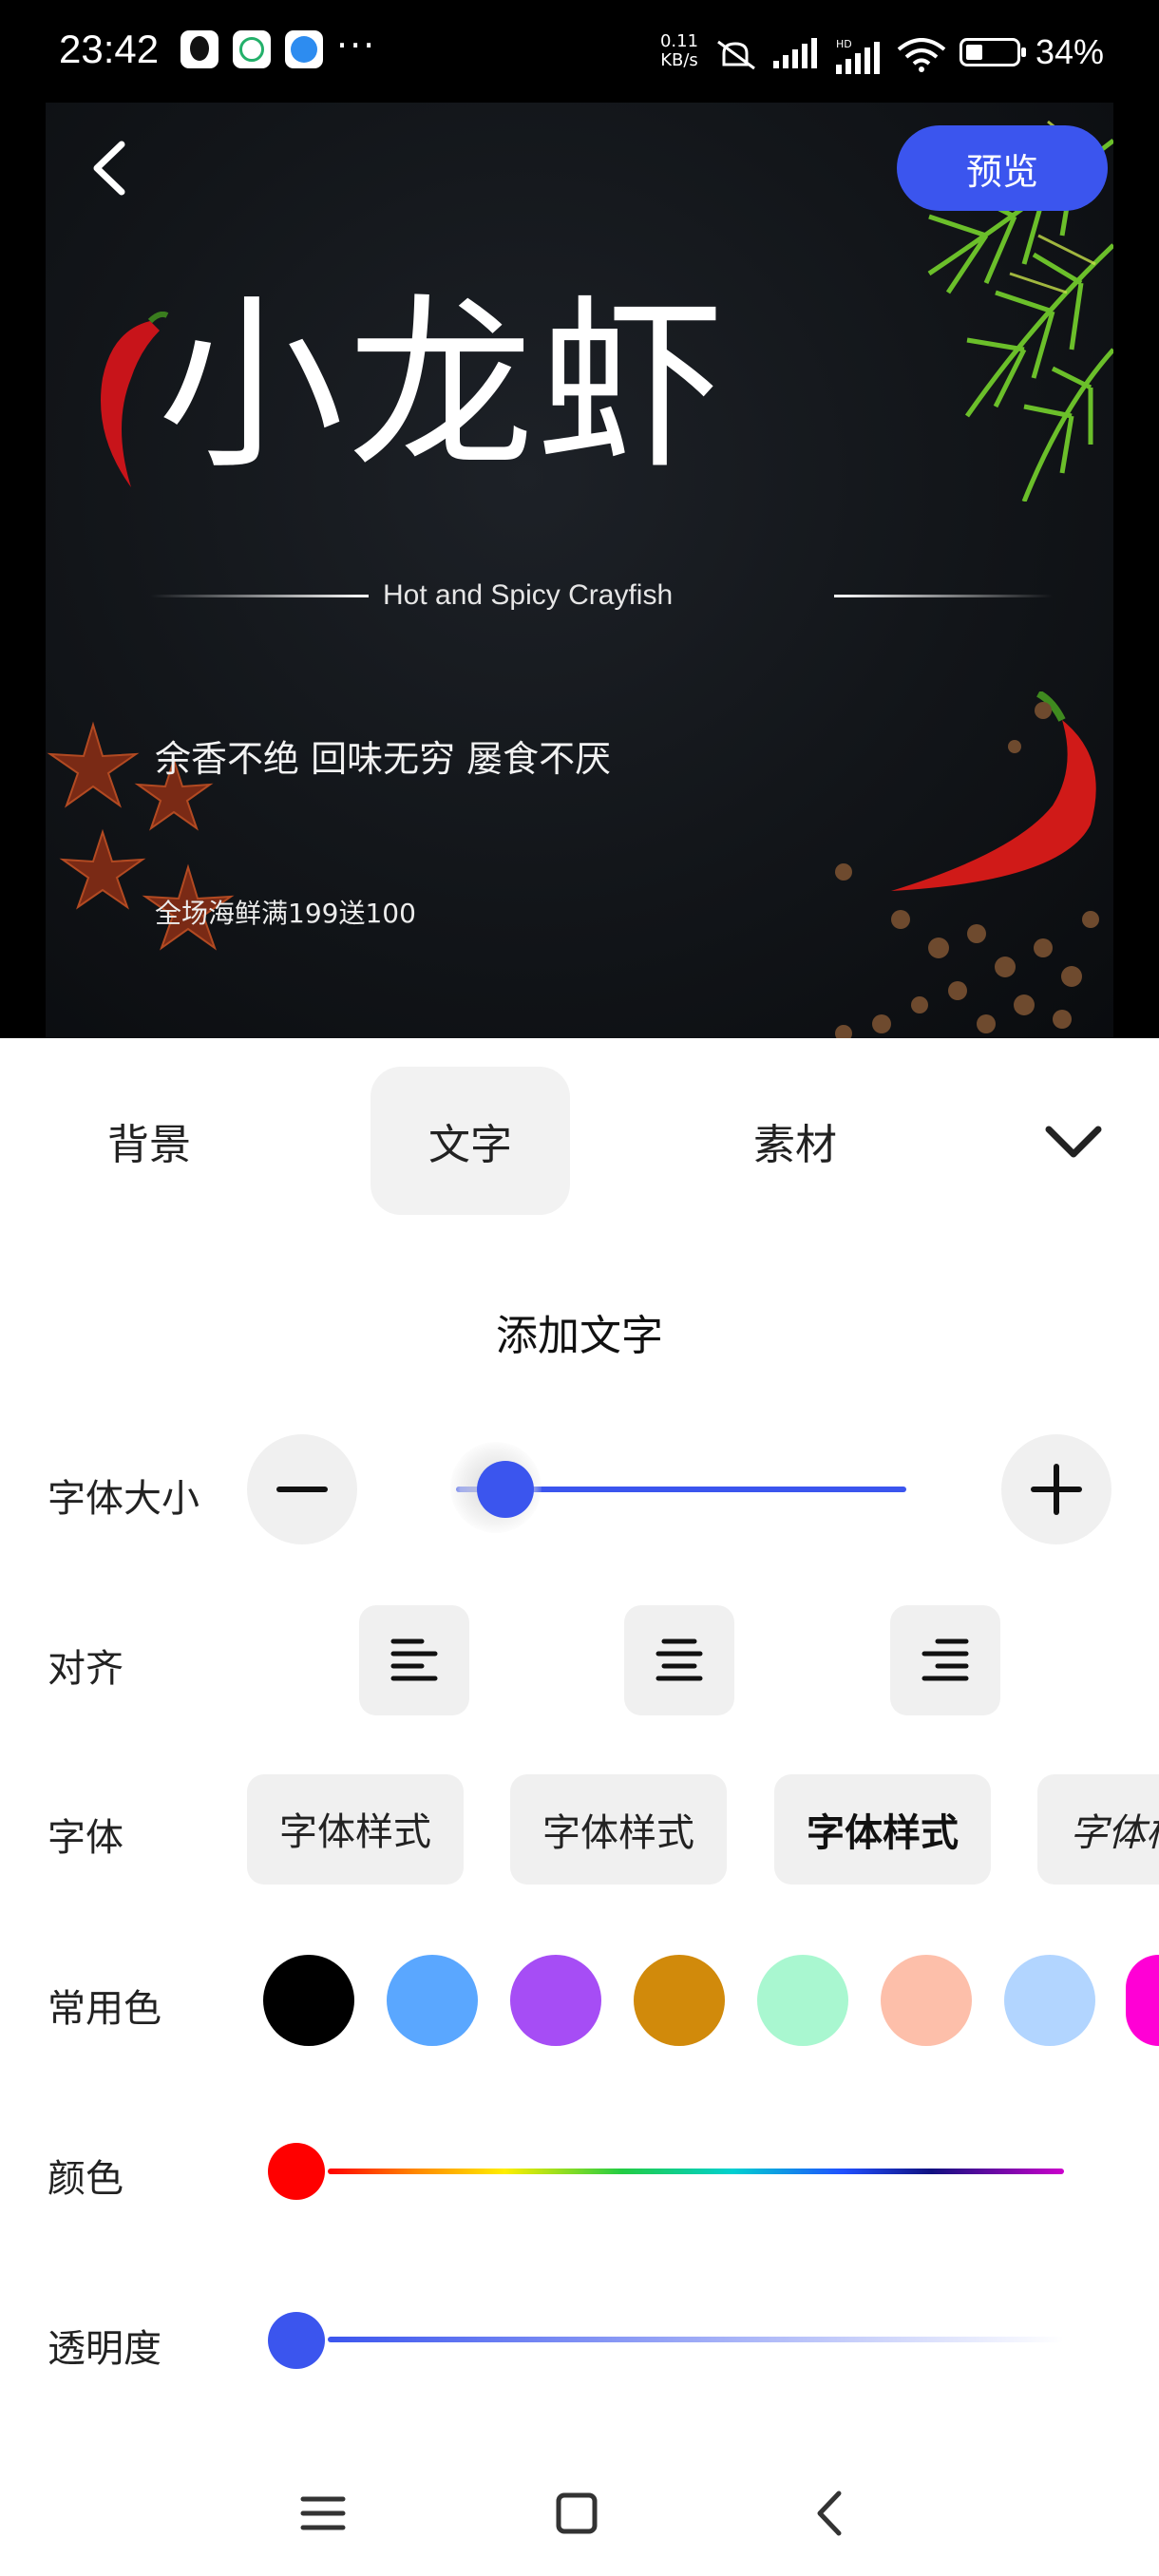 This screenshot has height=2576, width=1159. What do you see at coordinates (528, 595) in the screenshot?
I see `poster-subtitle: Hot and Spicy Crayfish` at bounding box center [528, 595].